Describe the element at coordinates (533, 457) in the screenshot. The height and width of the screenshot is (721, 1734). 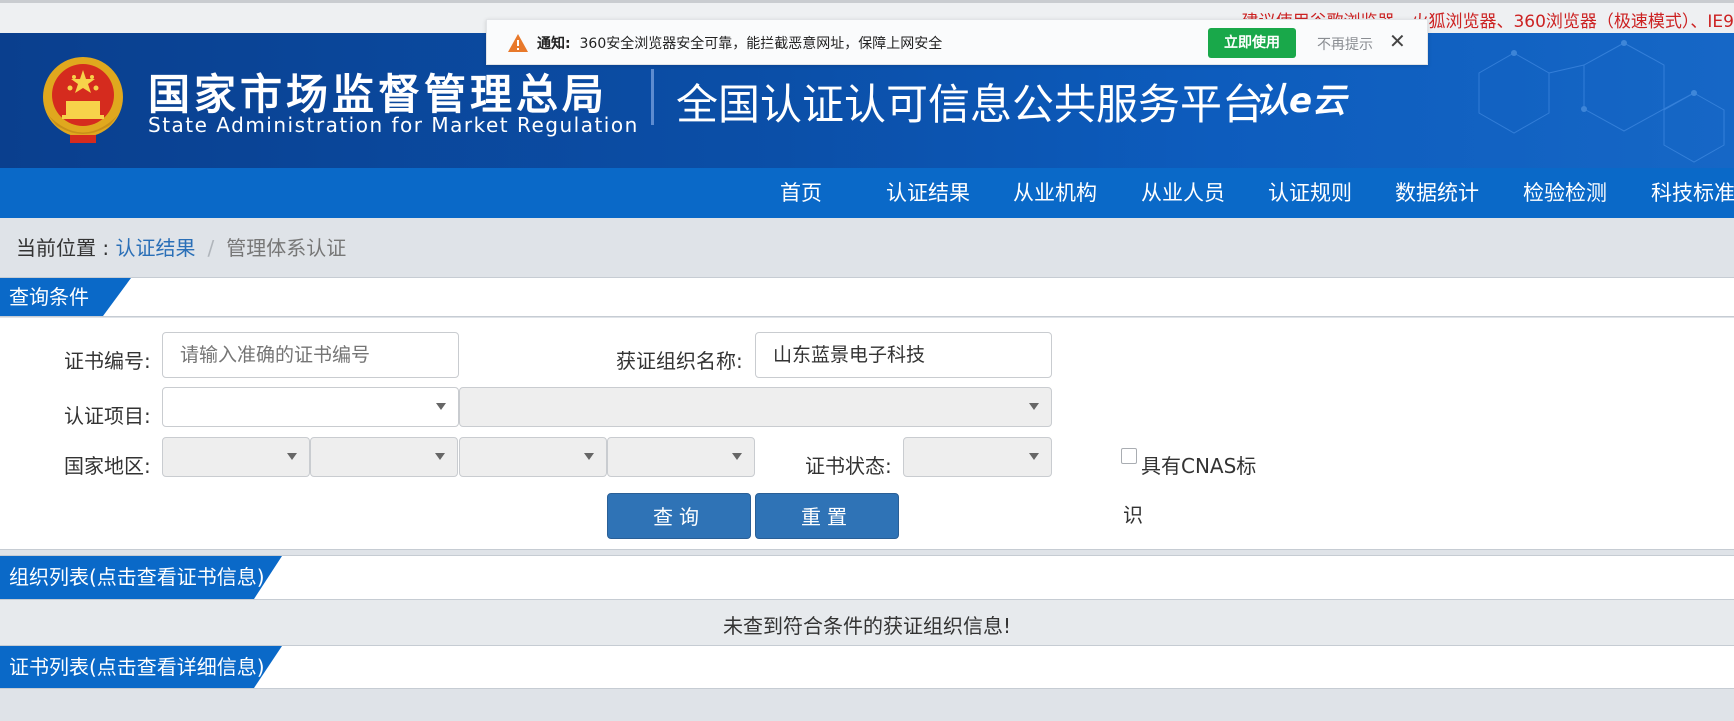
I see `region-city-select` at that location.